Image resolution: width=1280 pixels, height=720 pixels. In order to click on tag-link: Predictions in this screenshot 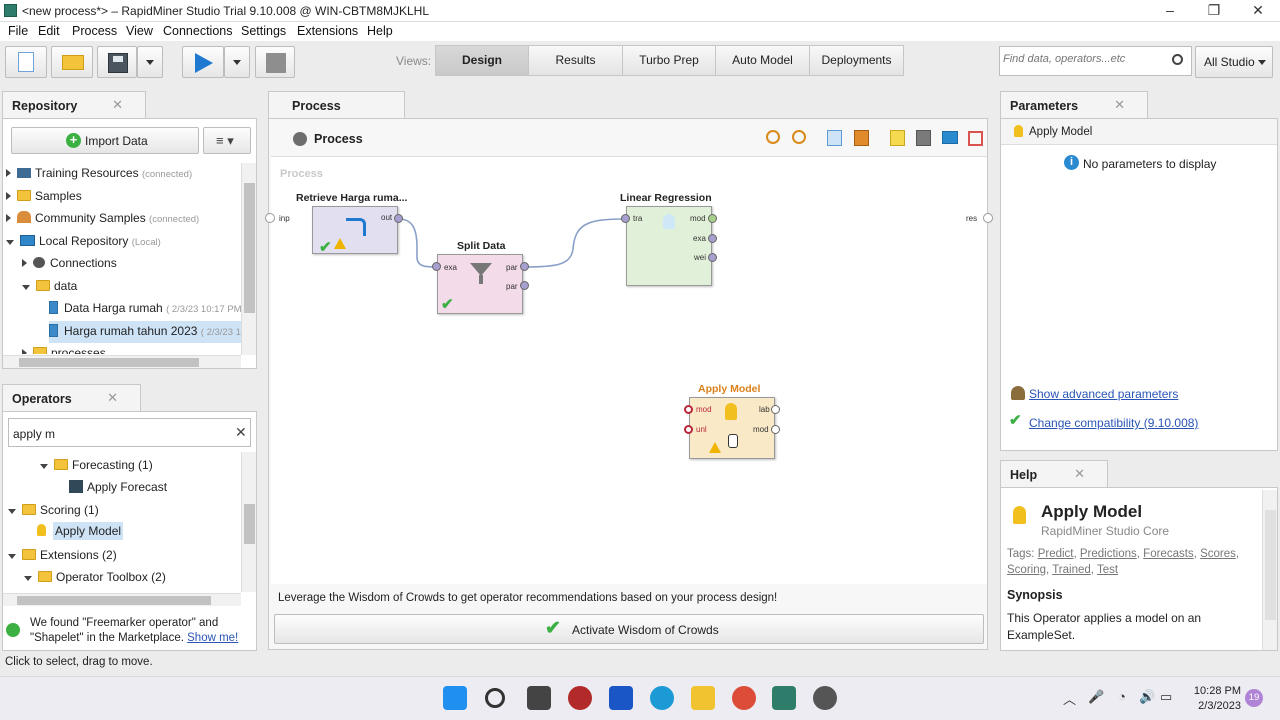, I will do `click(1108, 554)`.